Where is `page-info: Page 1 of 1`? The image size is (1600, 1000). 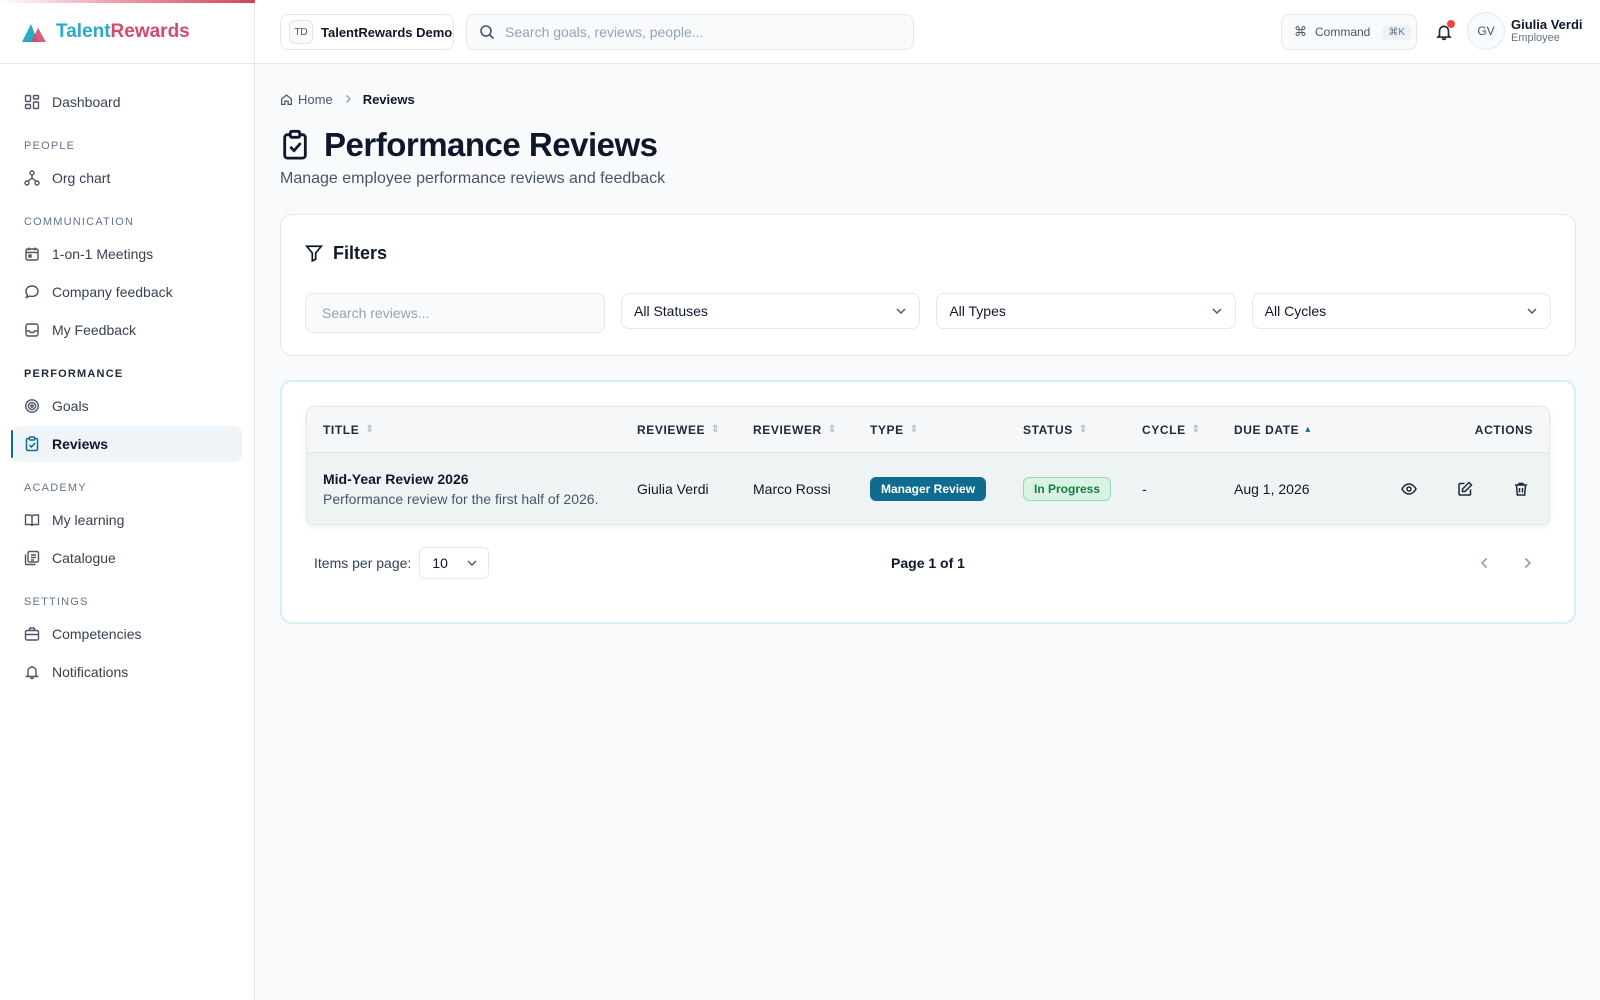
page-info: Page 1 of 1 is located at coordinates (928, 563).